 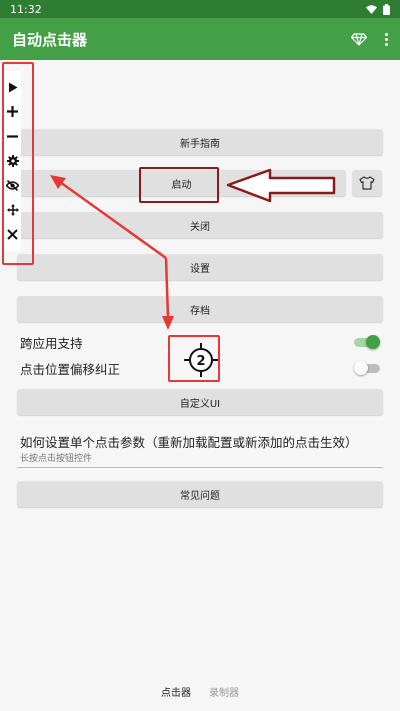 What do you see at coordinates (367, 342) in the screenshot?
I see `cross-app-toggle` at bounding box center [367, 342].